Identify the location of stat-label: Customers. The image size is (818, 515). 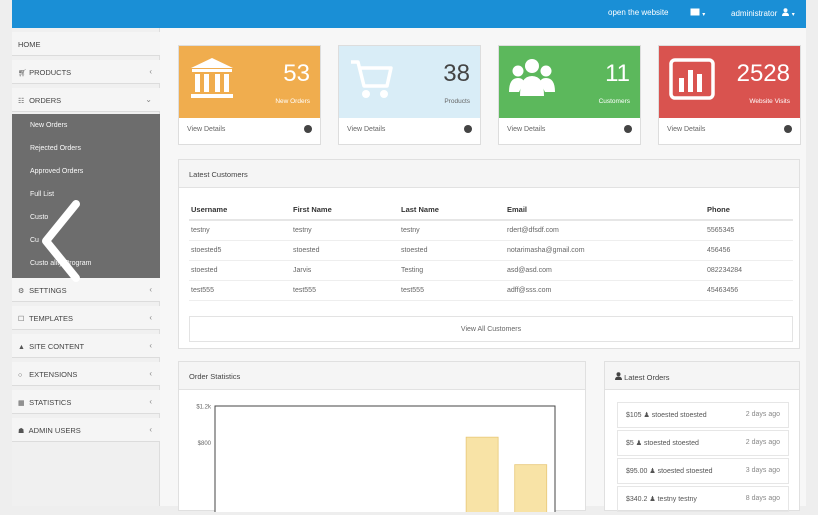
(614, 101).